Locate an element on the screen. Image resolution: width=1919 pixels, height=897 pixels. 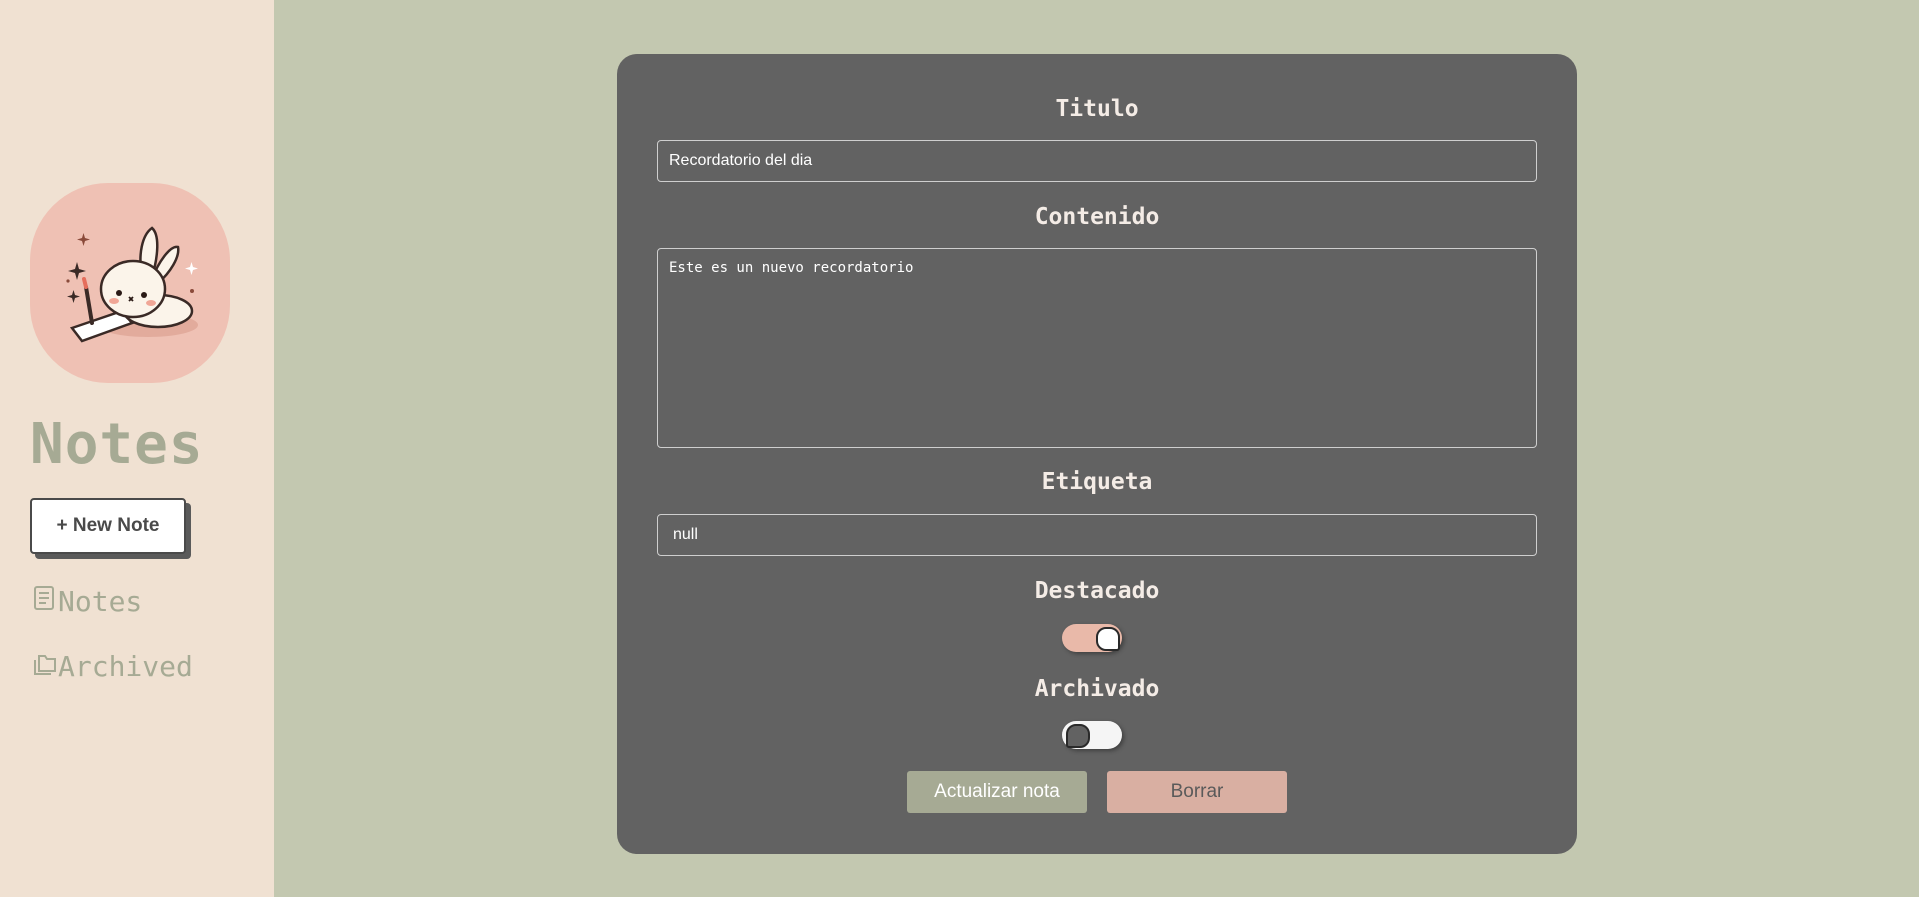
app-title: Notes is located at coordinates (117, 444).